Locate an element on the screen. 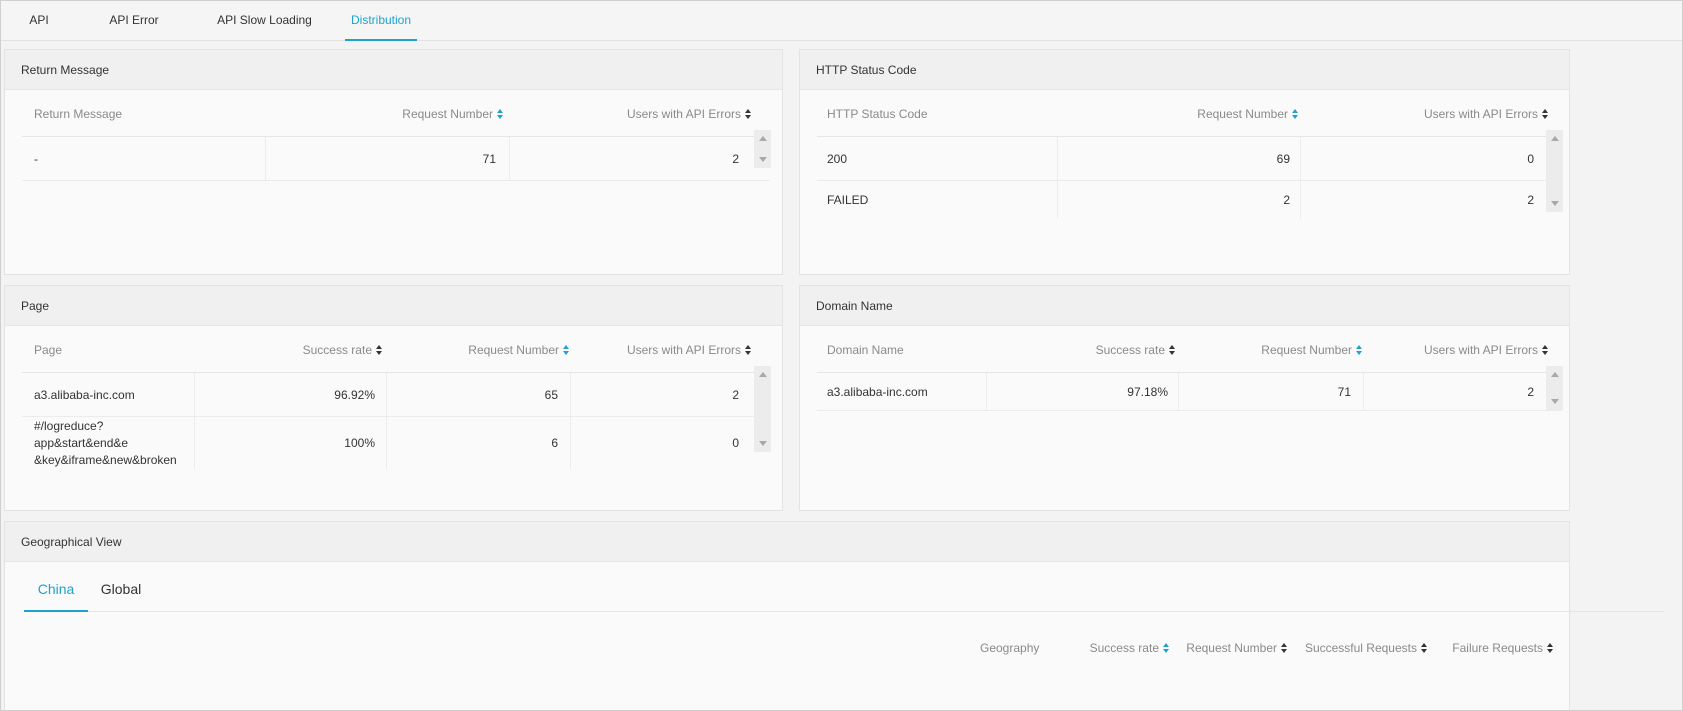 Image resolution: width=1683 pixels, height=711 pixels. cell-page-line-2: &key&iframe&new&broken is located at coordinates (105, 459).